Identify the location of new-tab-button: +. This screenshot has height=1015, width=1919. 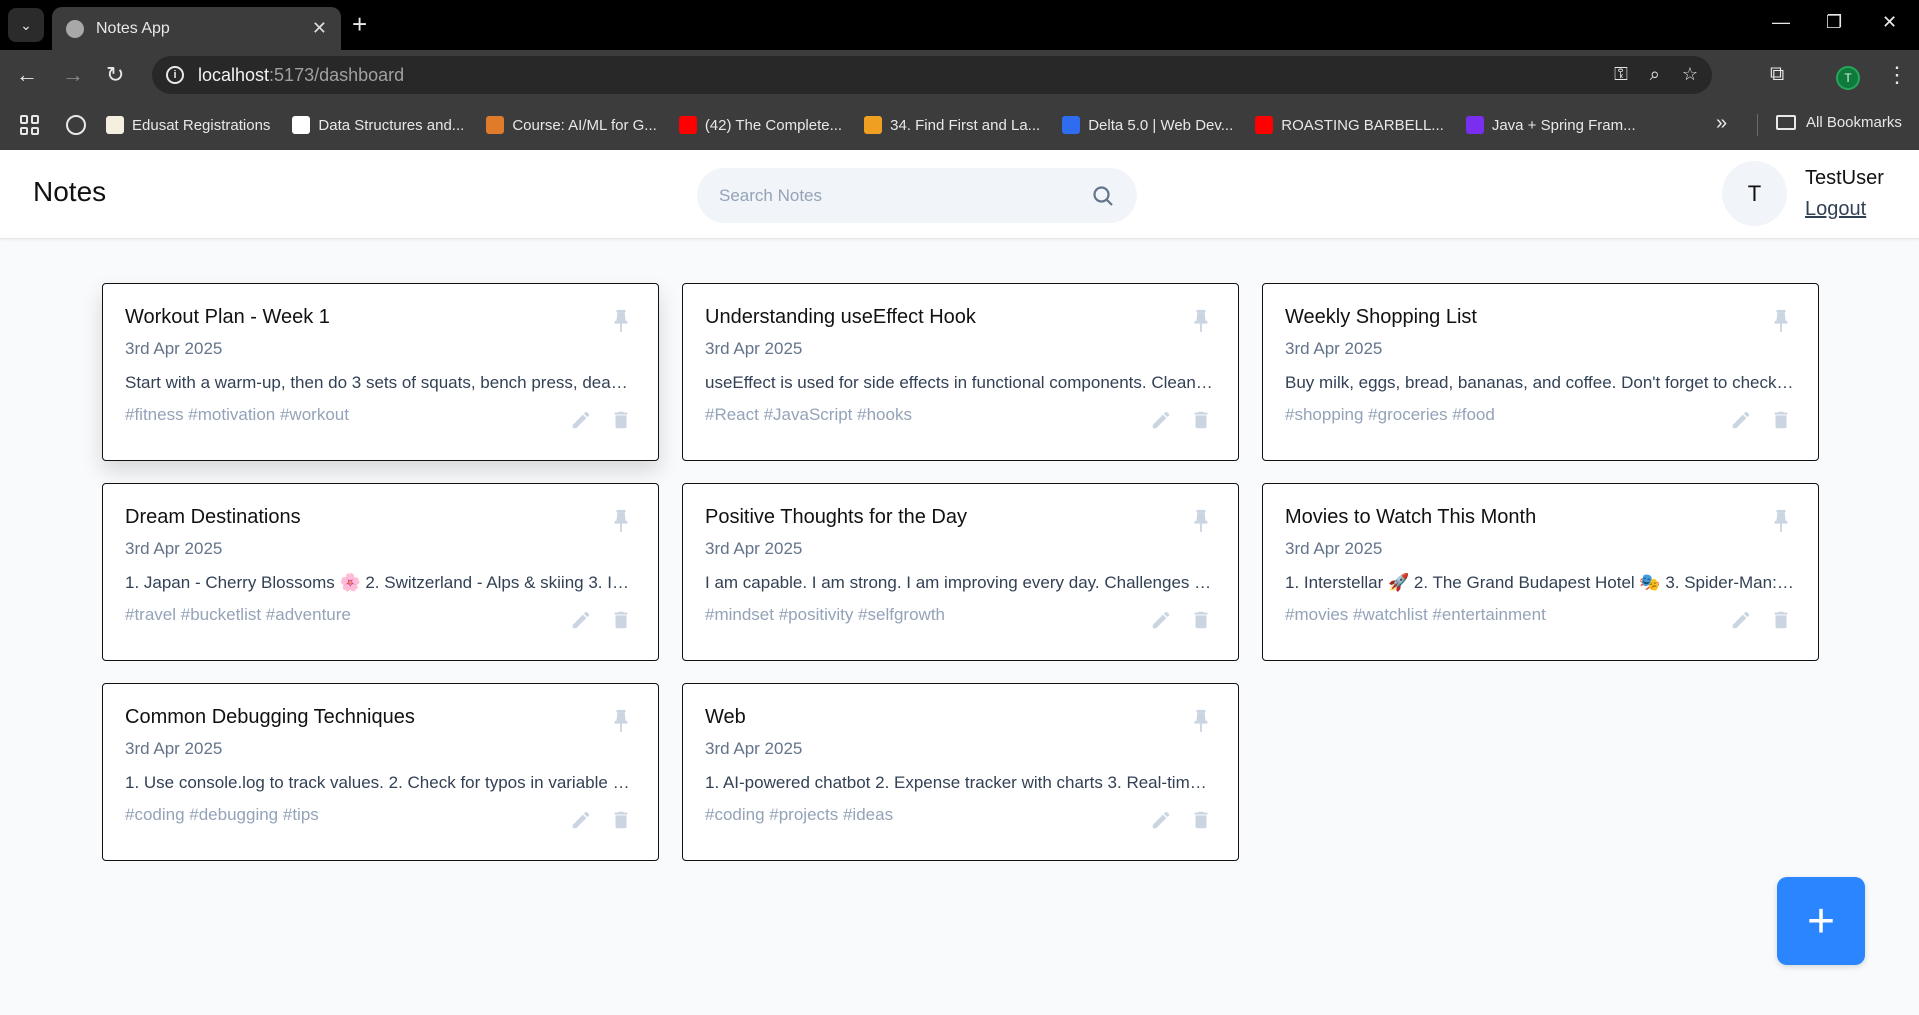
(359, 24).